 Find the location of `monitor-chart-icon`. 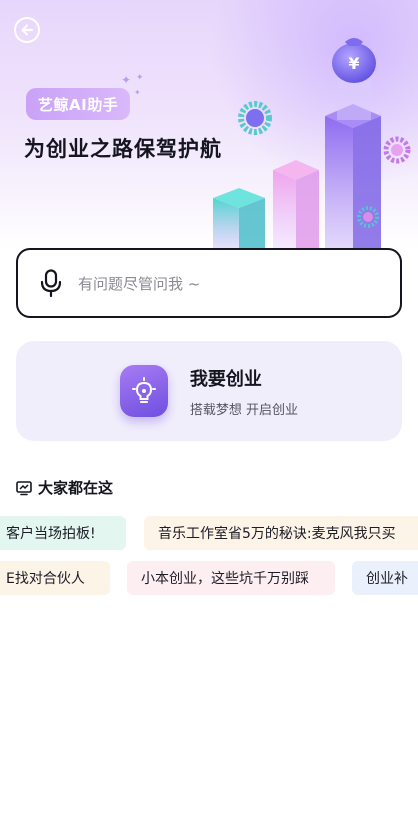

monitor-chart-icon is located at coordinates (24, 487).